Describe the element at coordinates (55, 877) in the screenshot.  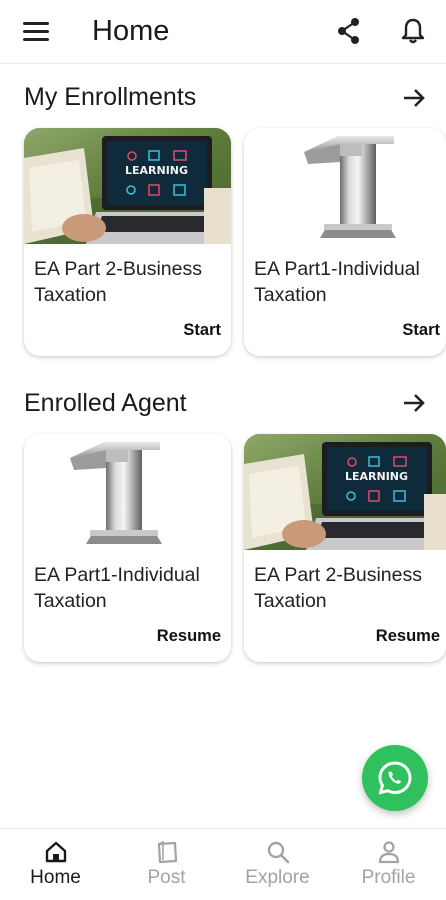
I see `nav-label-home: Home` at that location.